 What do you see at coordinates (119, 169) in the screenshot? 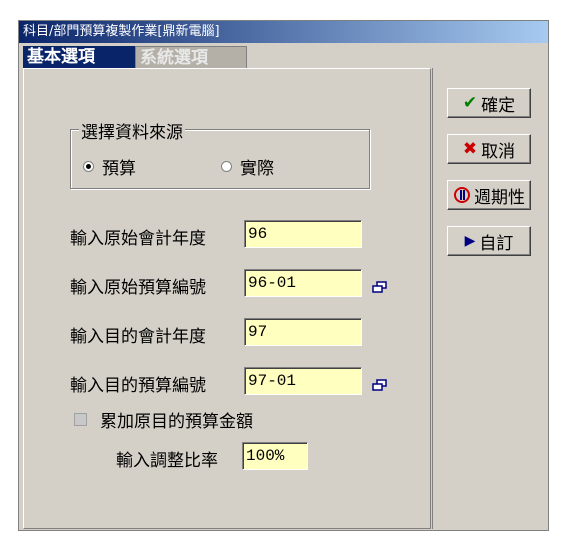
I see `radio-budget-label: 預算` at bounding box center [119, 169].